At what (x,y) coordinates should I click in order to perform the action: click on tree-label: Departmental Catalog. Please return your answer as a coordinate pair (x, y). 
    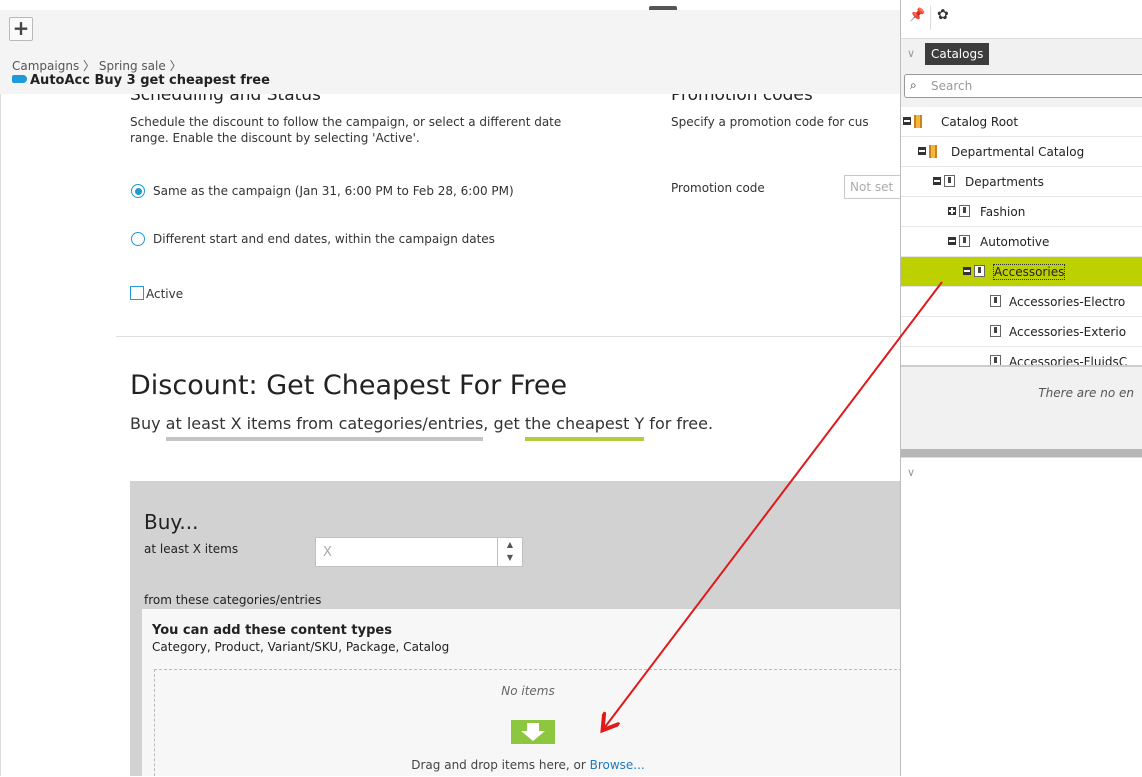
    Looking at the image, I should click on (1018, 152).